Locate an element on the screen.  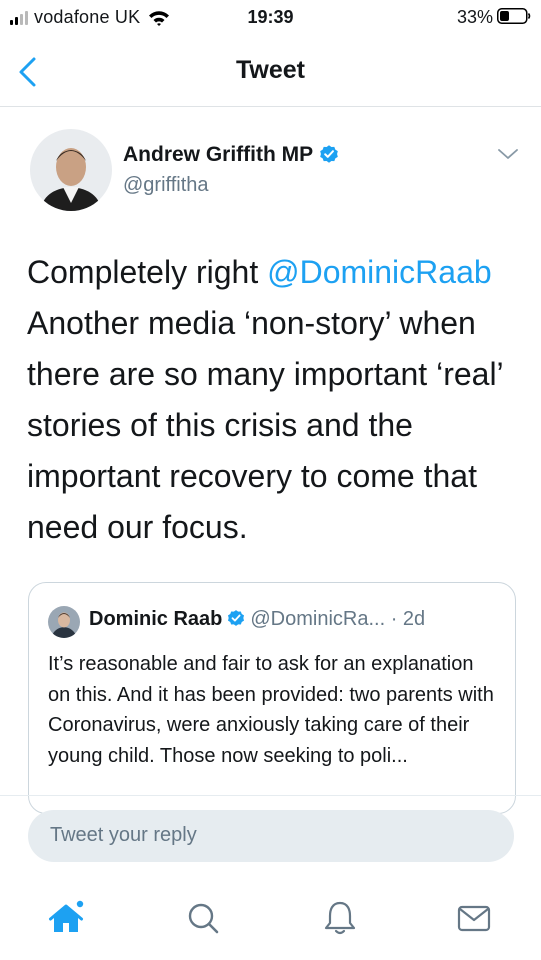
chevron-down-icon is located at coordinates (508, 154).